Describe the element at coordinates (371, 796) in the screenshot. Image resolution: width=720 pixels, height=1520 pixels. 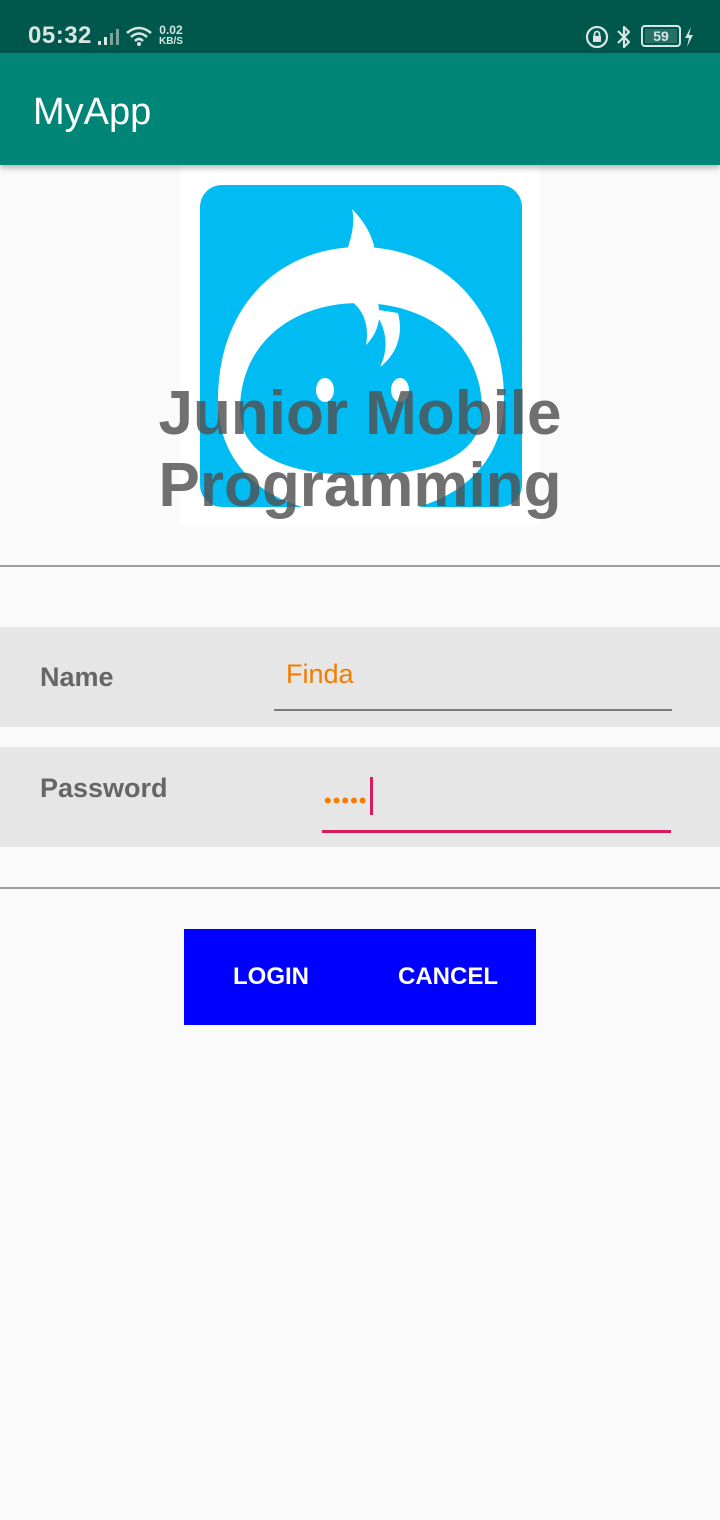
I see `text-cursor` at that location.